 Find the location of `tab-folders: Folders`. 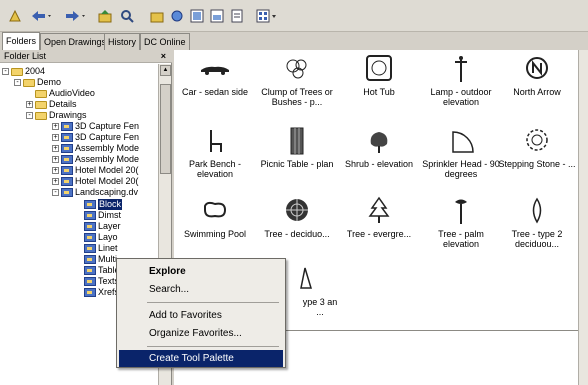

tab-folders: Folders is located at coordinates (21, 41).